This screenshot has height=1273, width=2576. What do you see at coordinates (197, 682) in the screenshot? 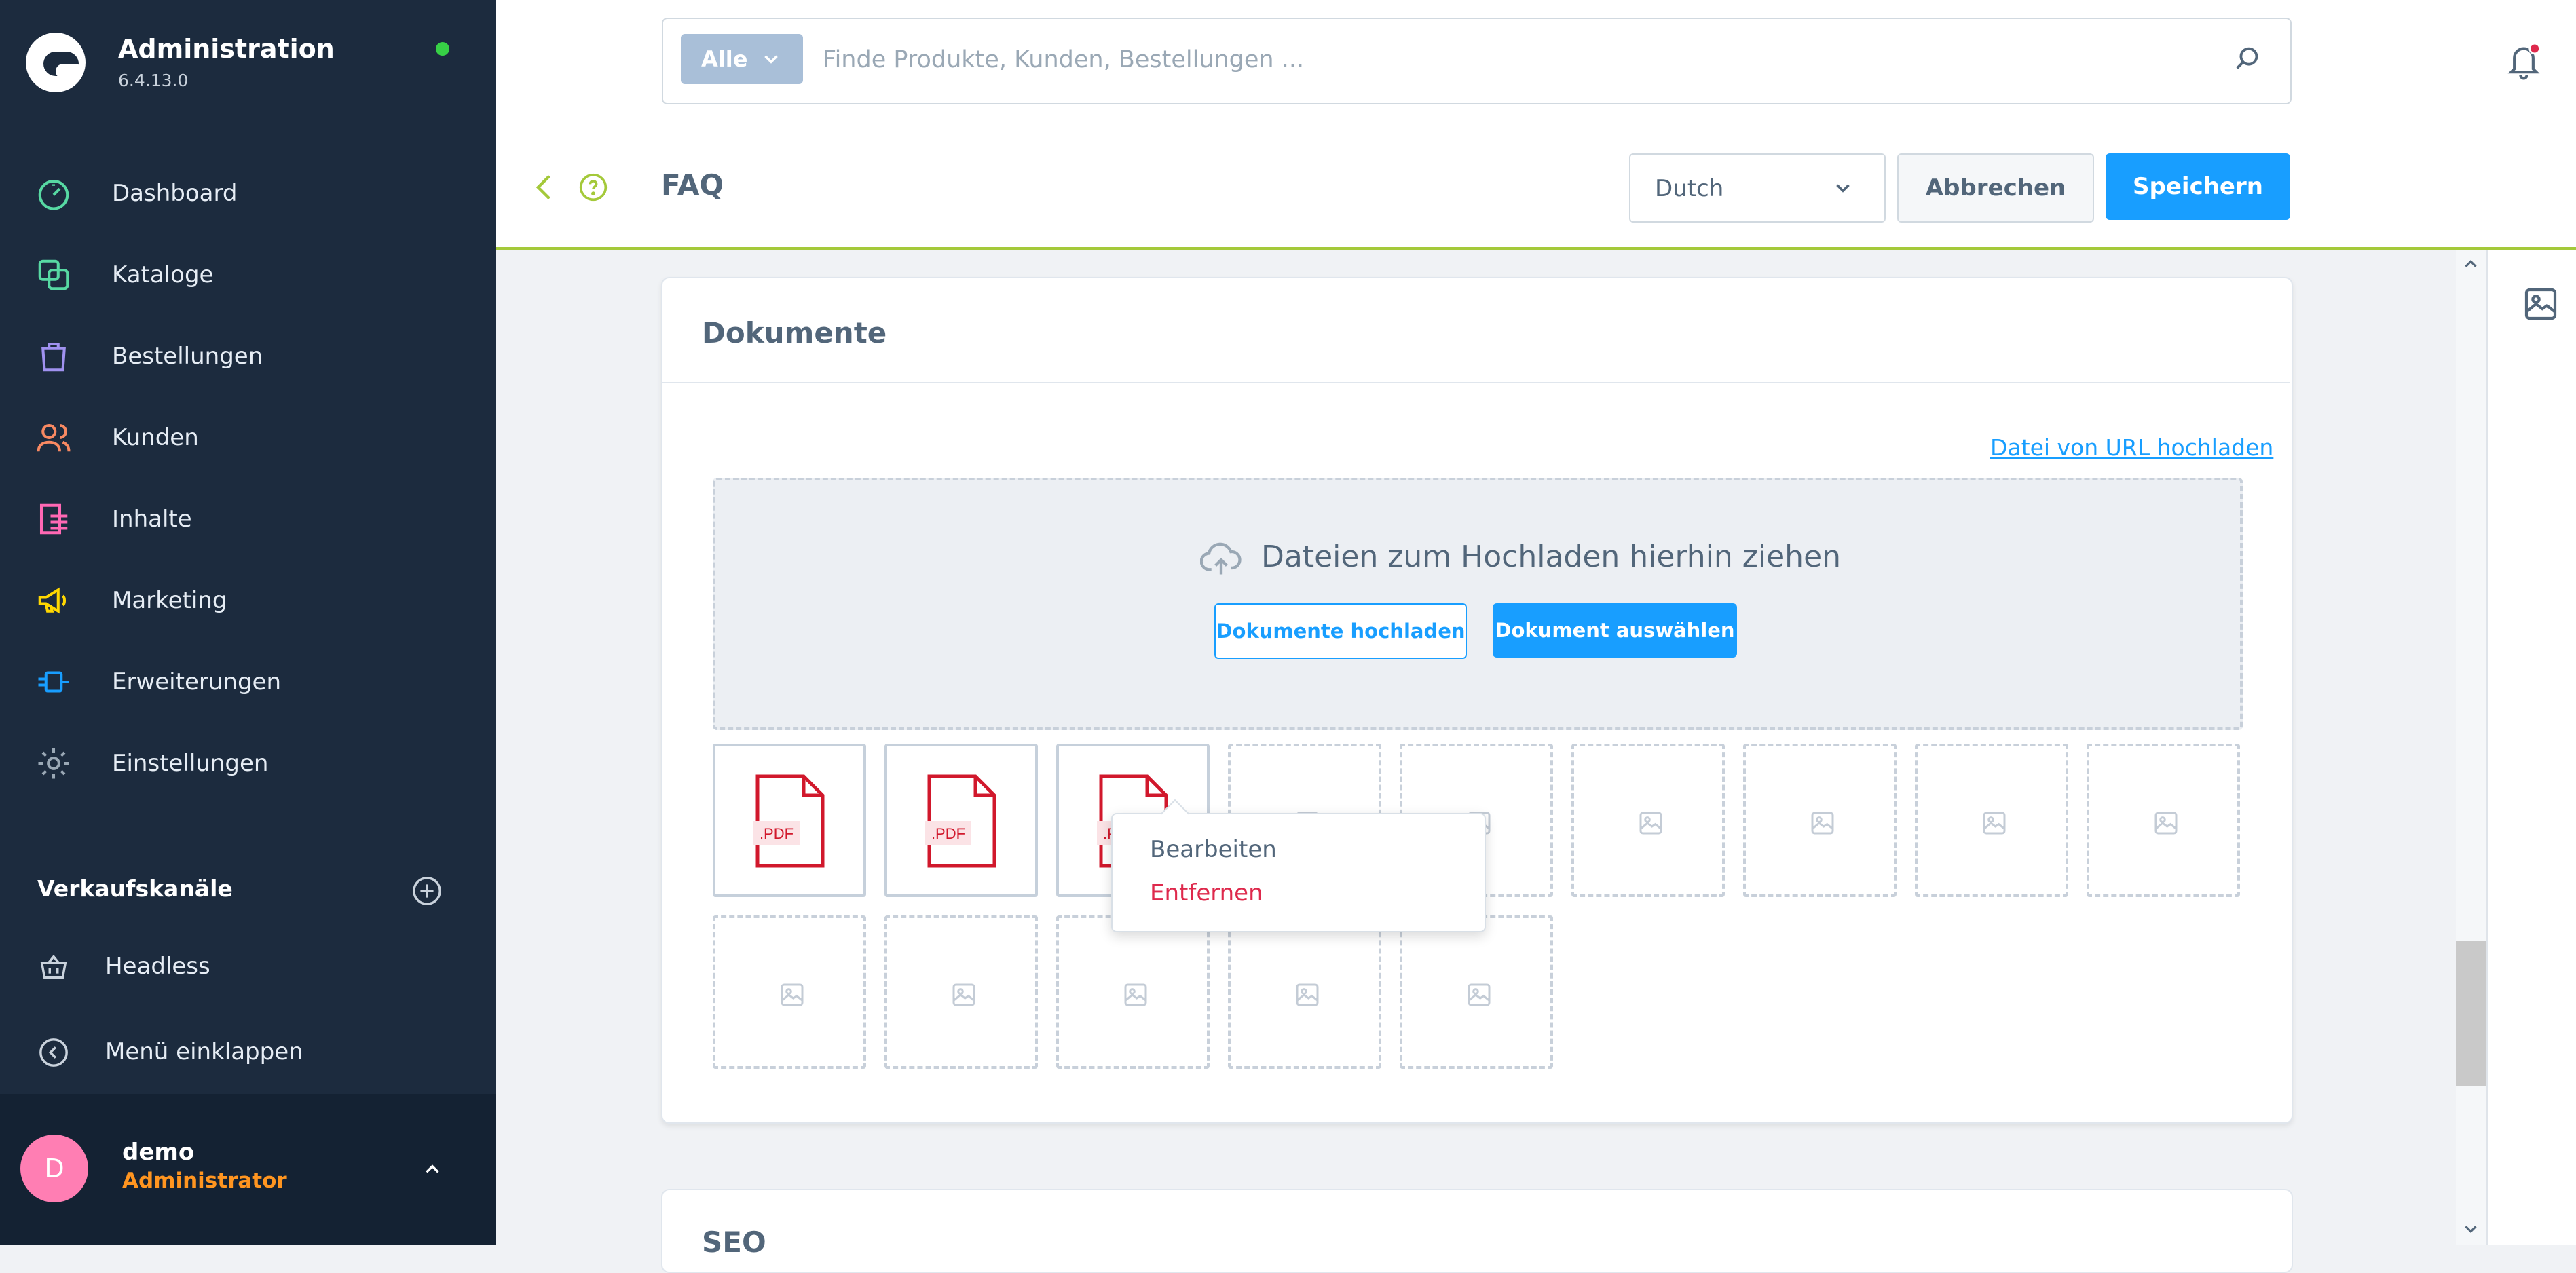
I see `sidebar-item-label: Erweiterungen` at bounding box center [197, 682].